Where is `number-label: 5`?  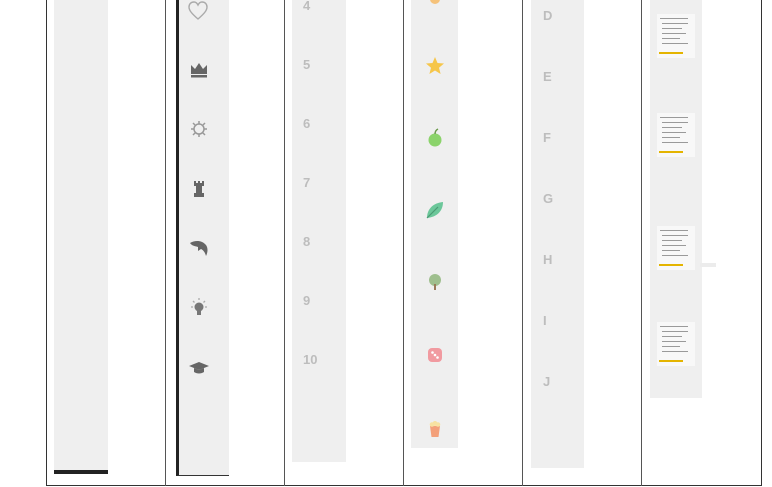
number-label: 5 is located at coordinates (307, 64).